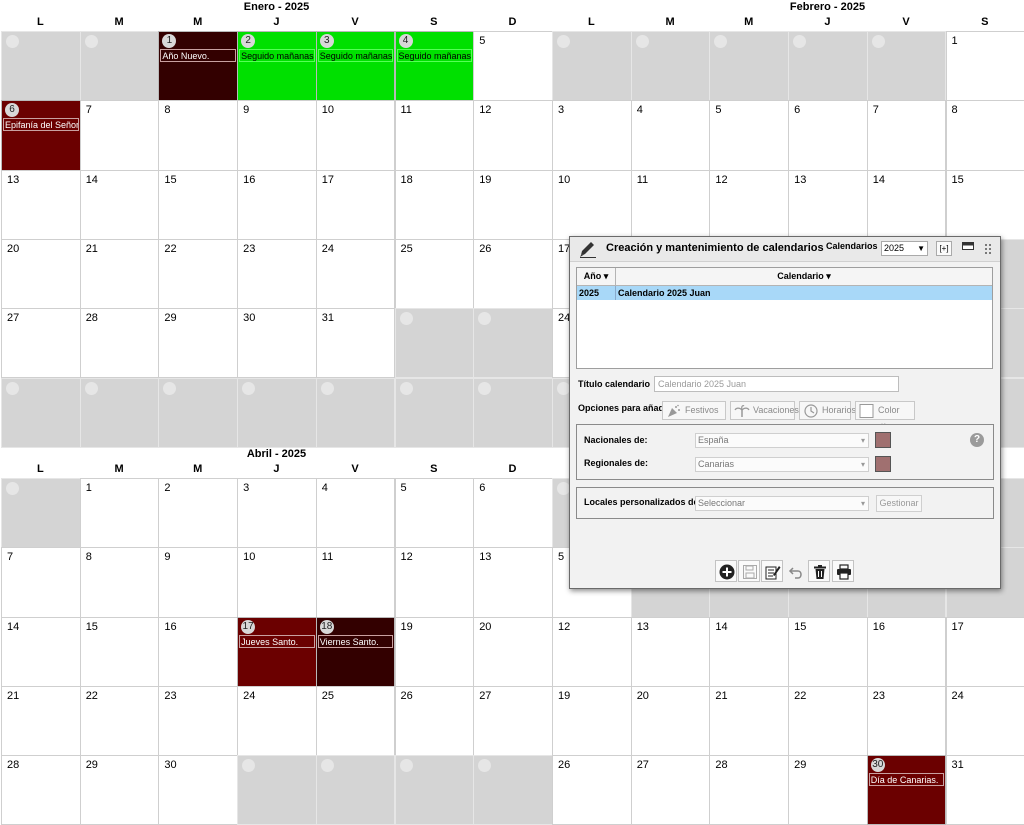 The width and height of the screenshot is (1024, 825). What do you see at coordinates (277, 652) in the screenshot?
I see `day-cell: 17Jueves Santo.` at bounding box center [277, 652].